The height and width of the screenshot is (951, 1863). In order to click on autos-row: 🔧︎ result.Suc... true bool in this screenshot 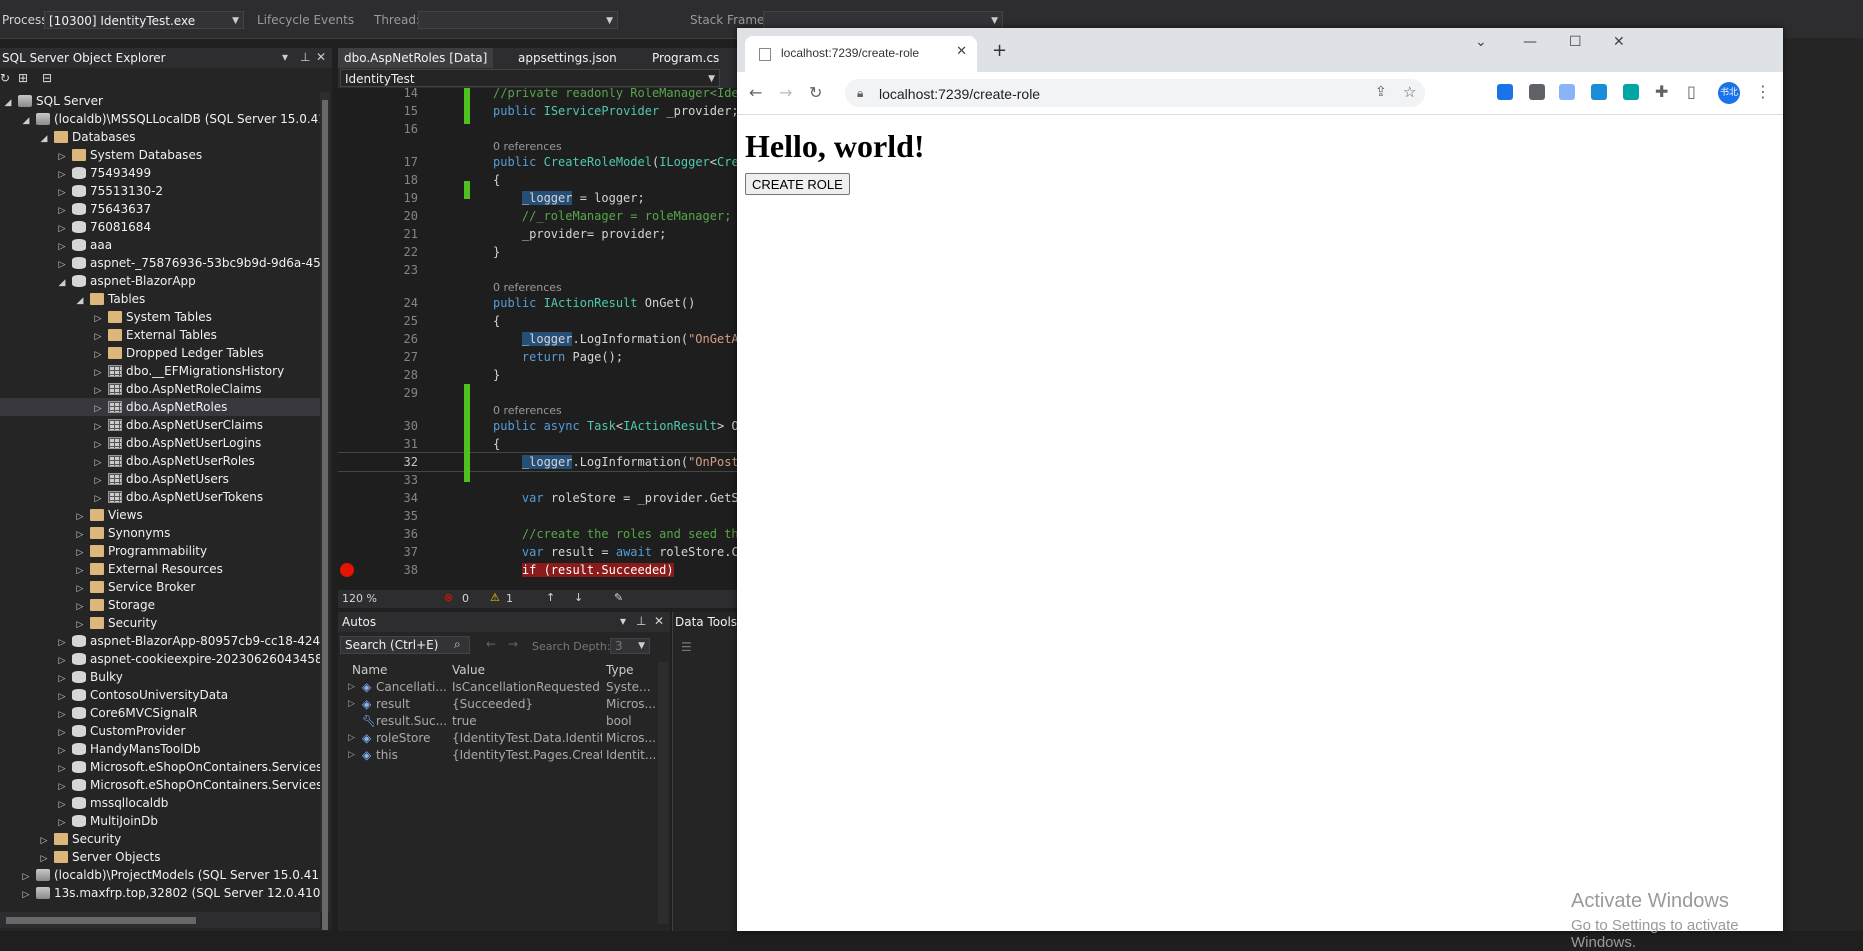, I will do `click(498, 721)`.